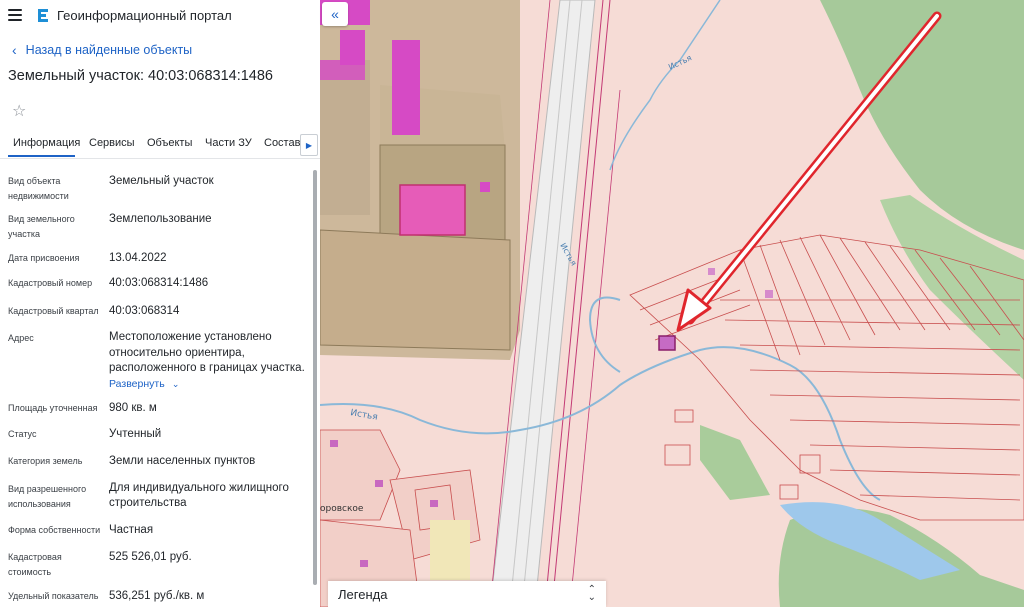 The height and width of the screenshot is (607, 1024). I want to click on attr-label: Вид земельного участка, so click(41, 226).